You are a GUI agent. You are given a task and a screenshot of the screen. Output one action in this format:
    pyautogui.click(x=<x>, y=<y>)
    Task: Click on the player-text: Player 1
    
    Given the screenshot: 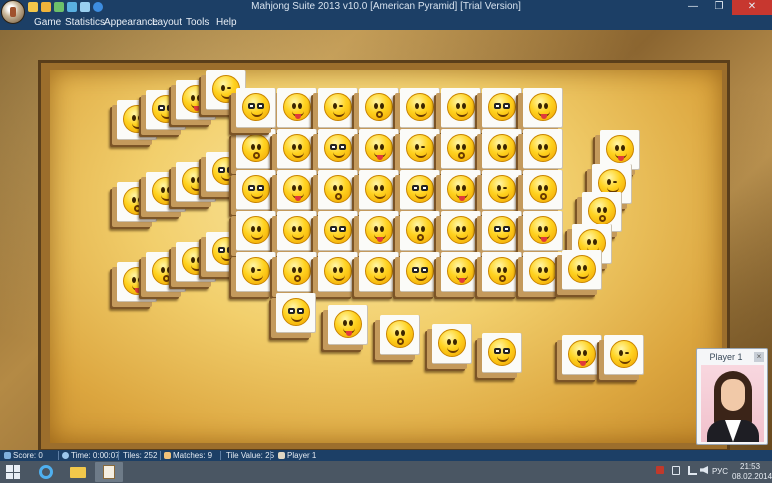 What is the action you would take?
    pyautogui.click(x=302, y=455)
    